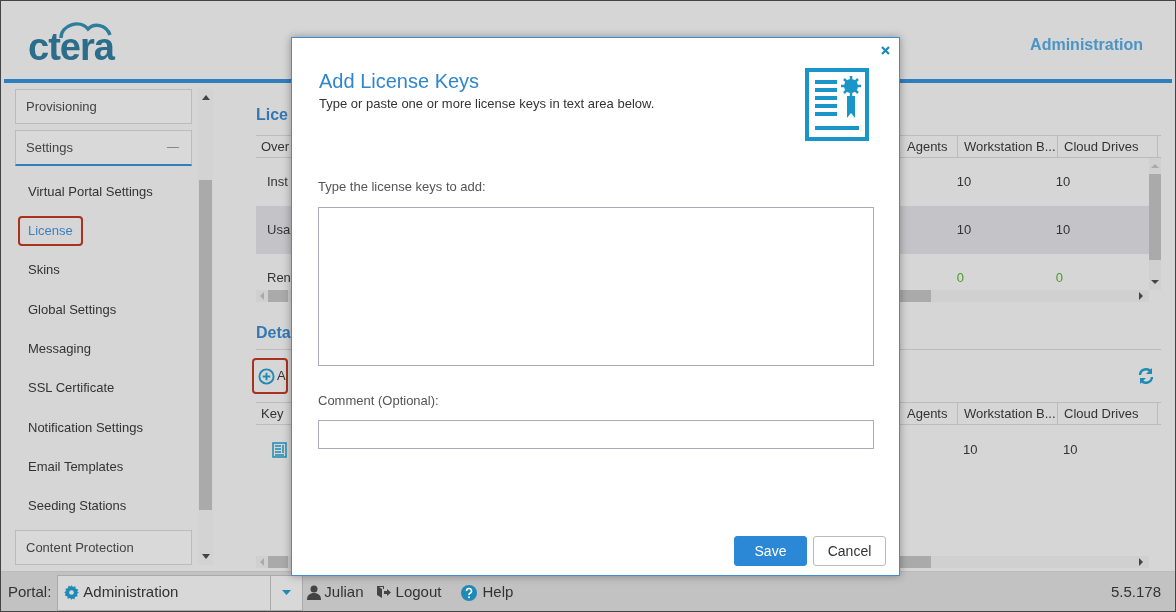 The height and width of the screenshot is (612, 1176). I want to click on sidebar-item: Global Settings, so click(72, 309).